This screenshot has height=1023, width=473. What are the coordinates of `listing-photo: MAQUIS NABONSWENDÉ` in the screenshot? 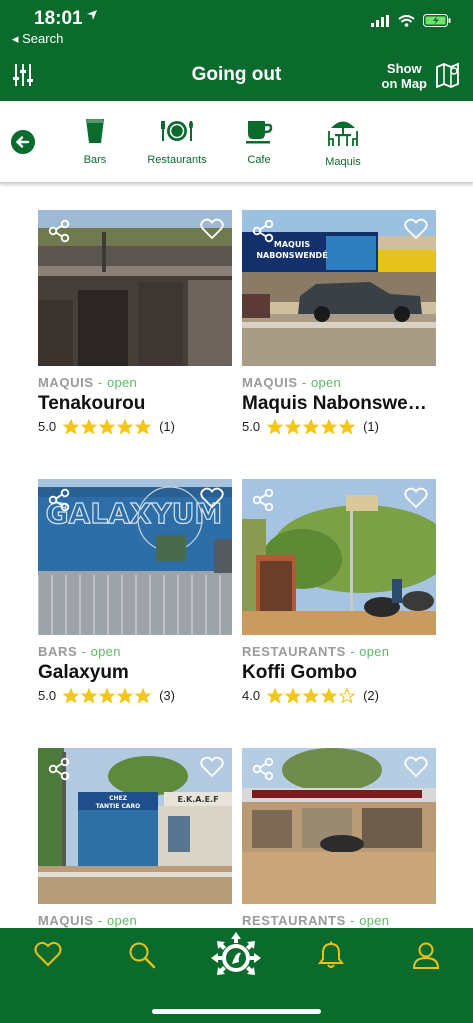 It's located at (339, 288).